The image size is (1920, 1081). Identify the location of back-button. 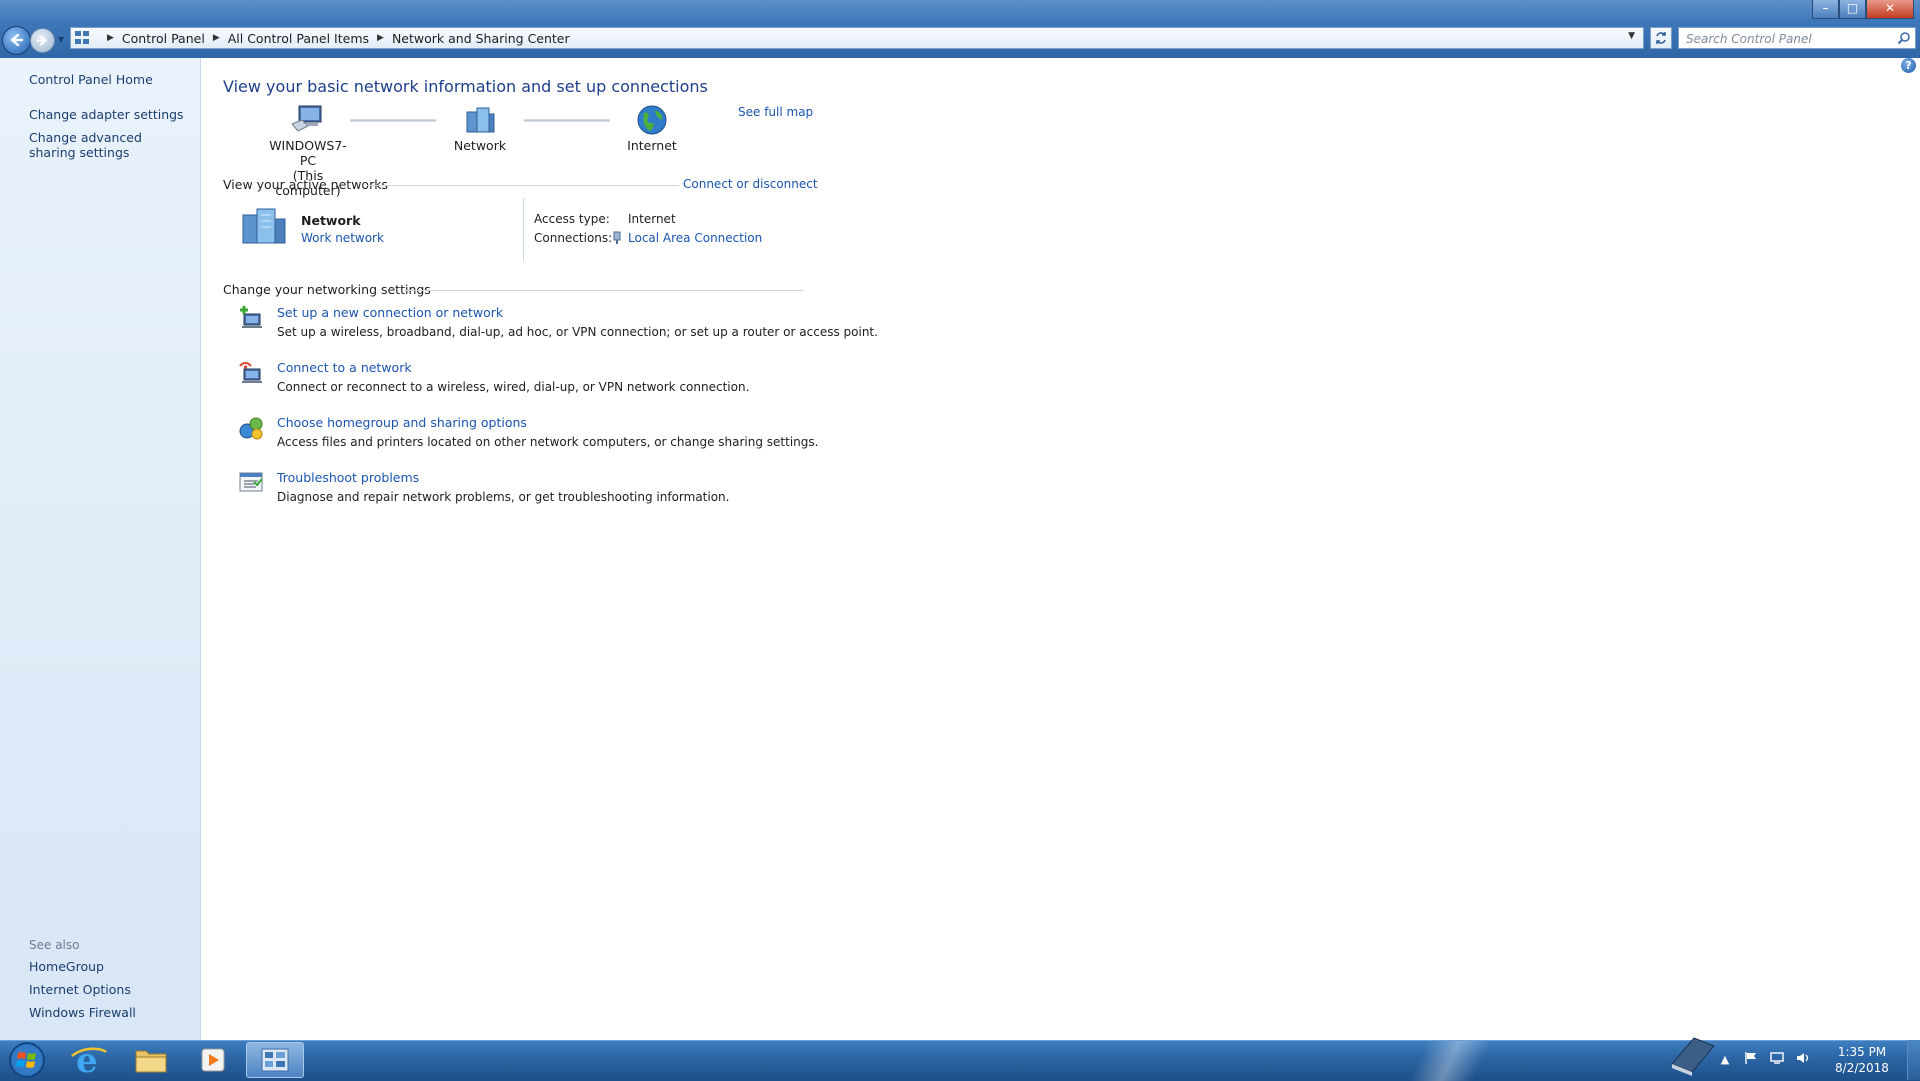
(16, 40).